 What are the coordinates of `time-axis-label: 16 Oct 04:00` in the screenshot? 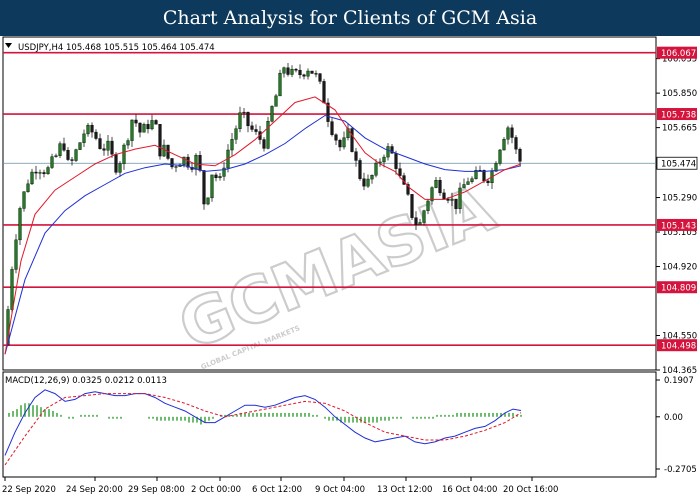 It's located at (469, 490).